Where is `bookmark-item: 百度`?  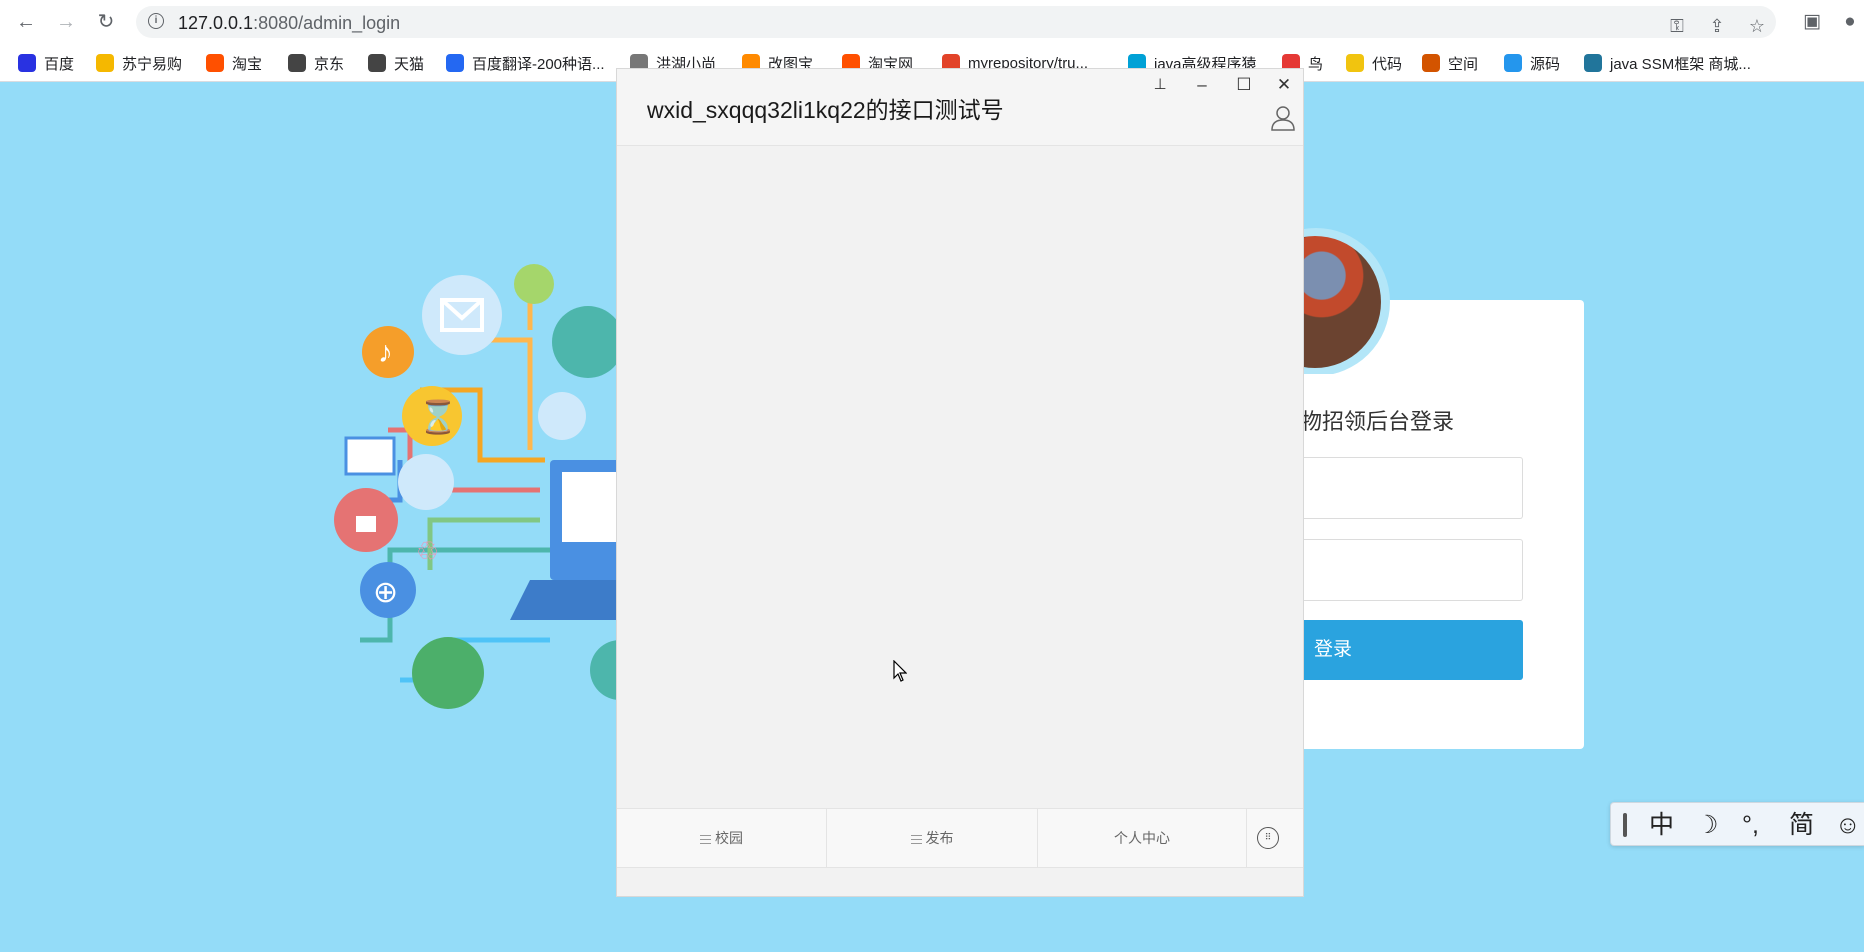
bookmark-item: 百度 is located at coordinates (46, 63).